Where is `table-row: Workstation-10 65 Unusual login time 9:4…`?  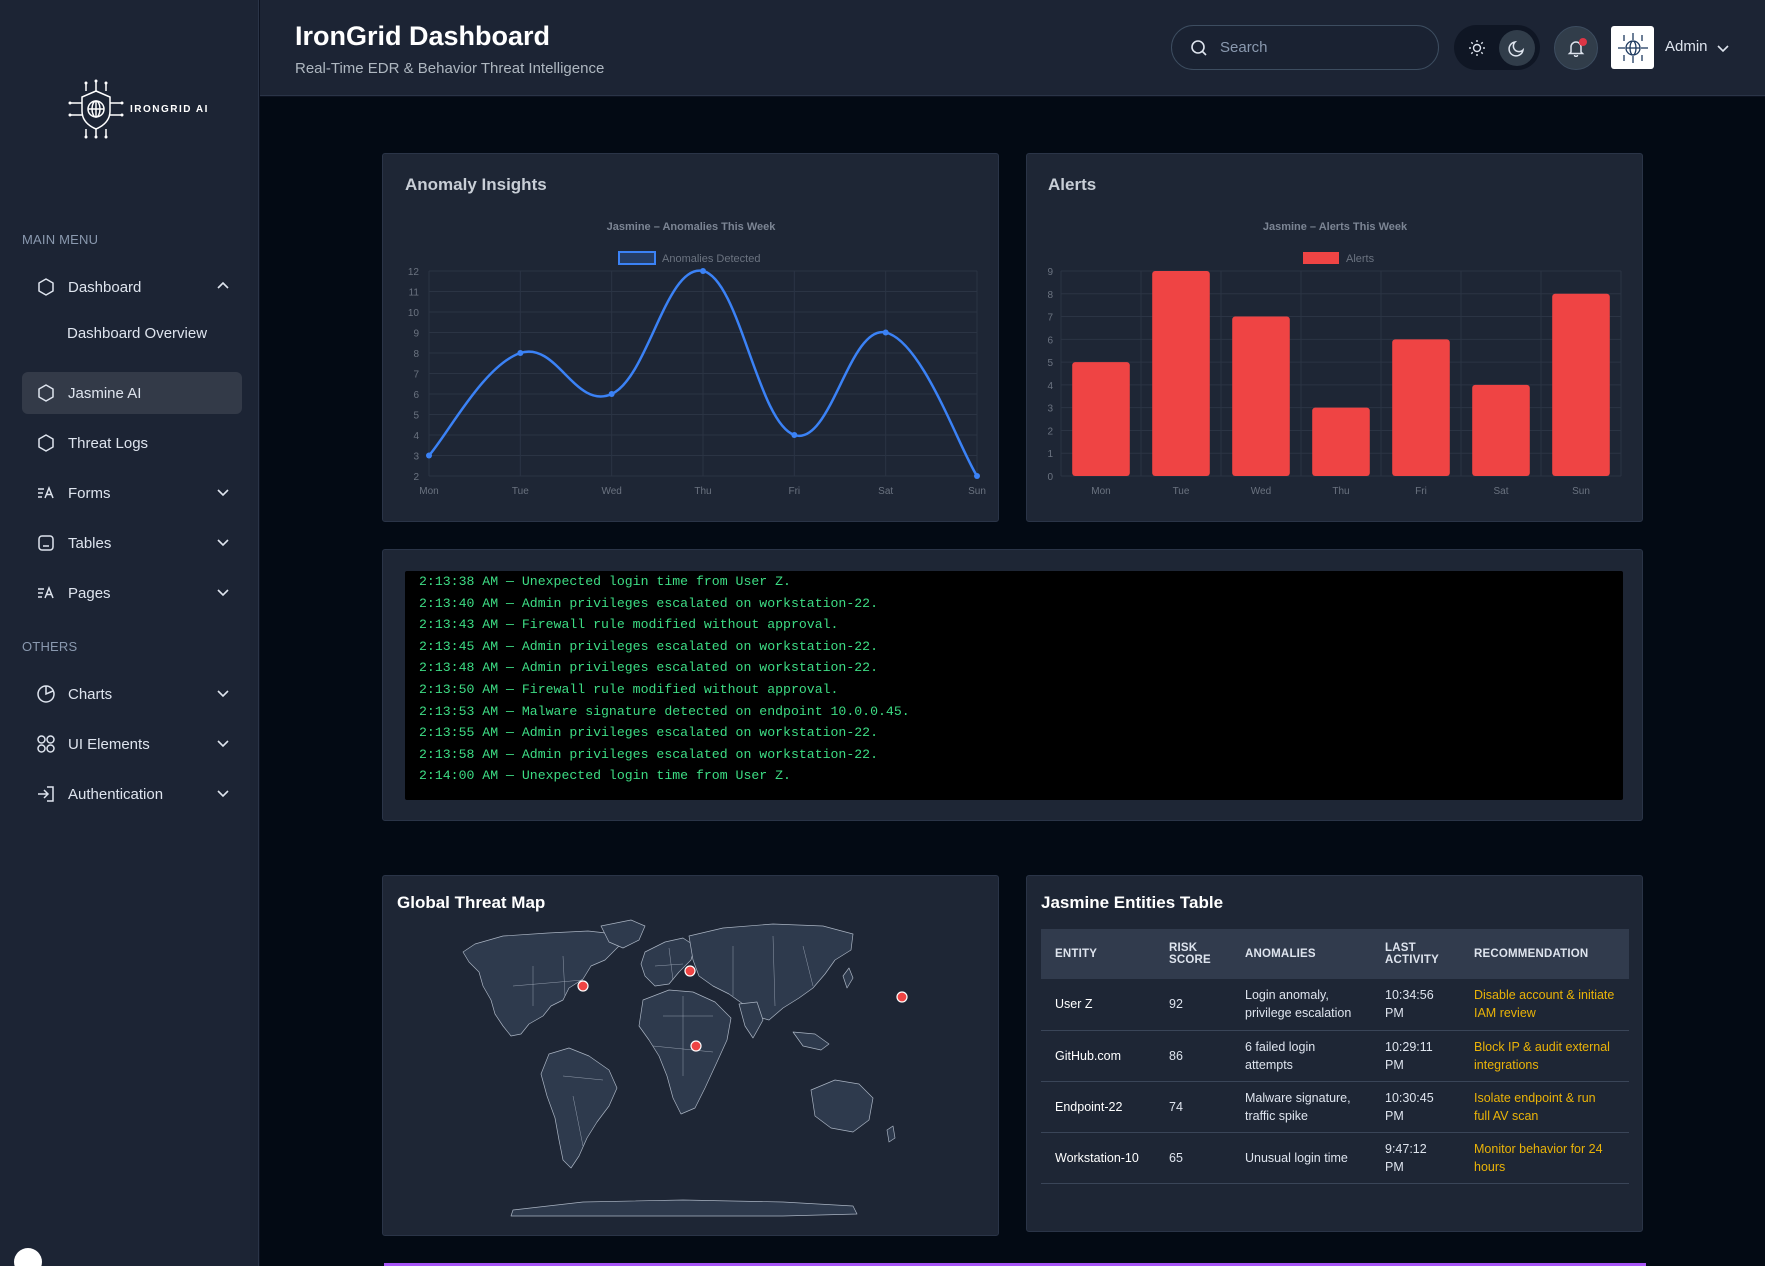 table-row: Workstation-10 65 Unusual login time 9:4… is located at coordinates (1335, 1158).